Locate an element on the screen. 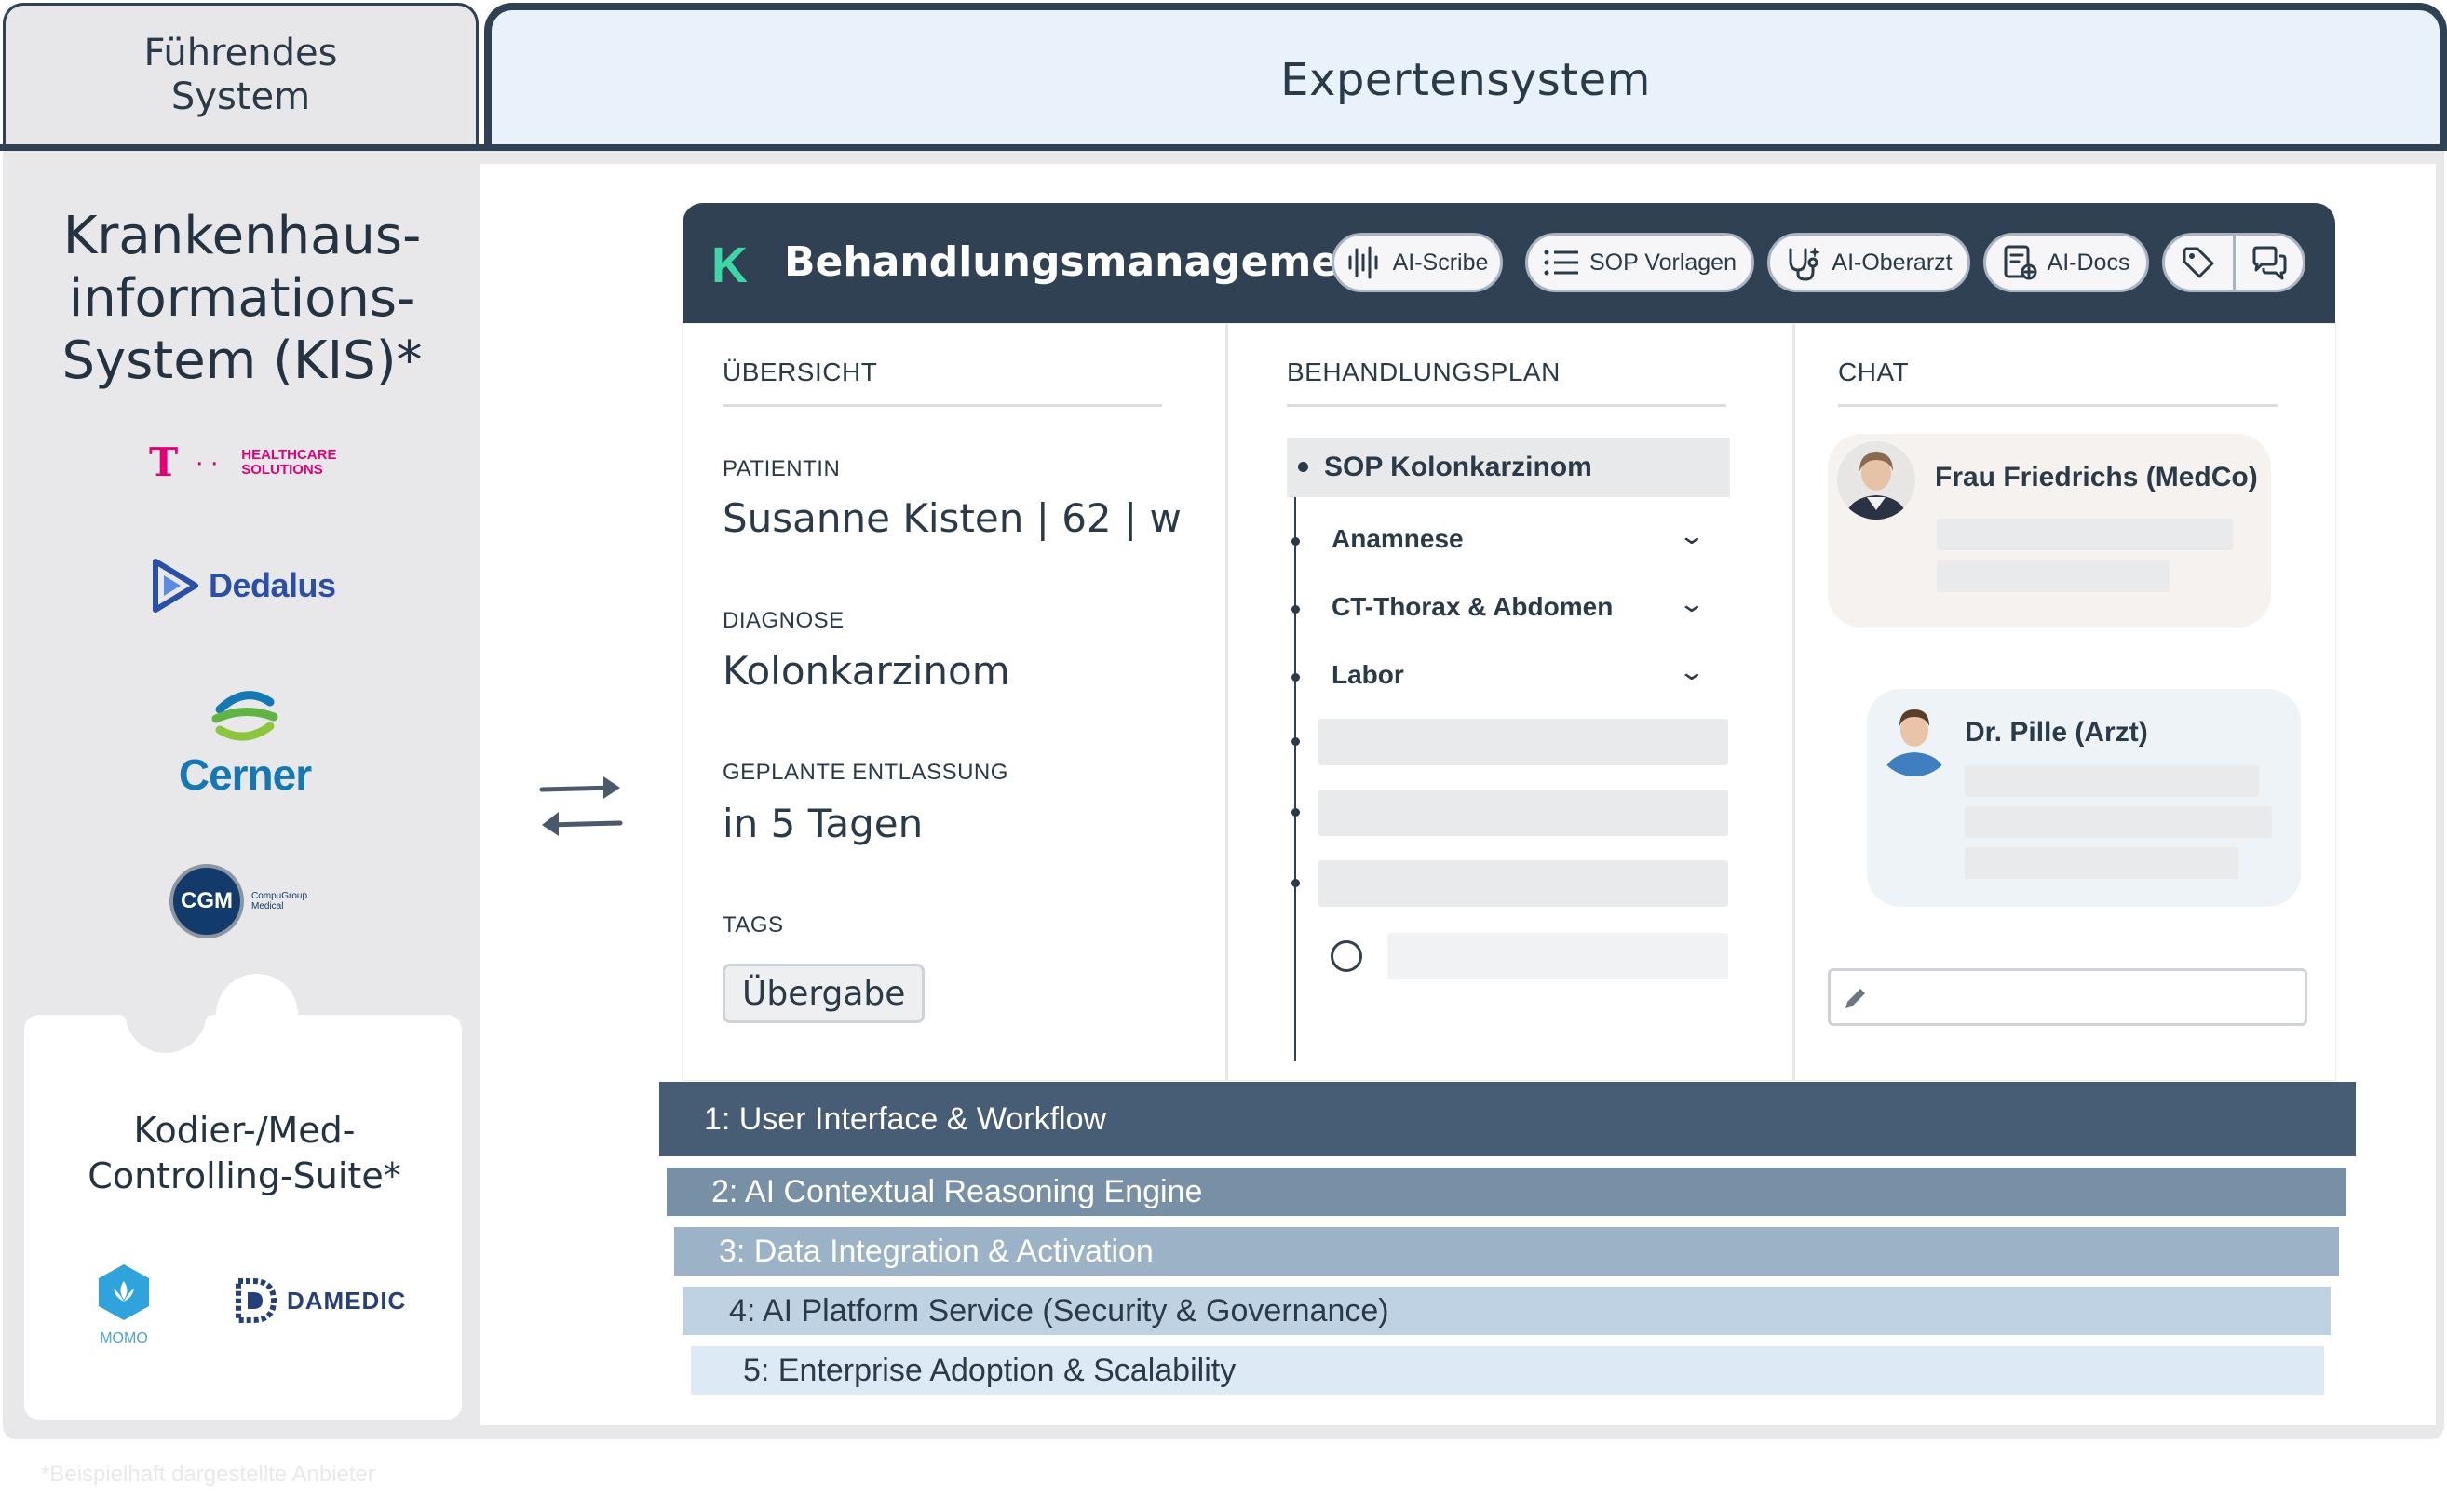  cgm-logo-subtitle: CompuGroup Medical is located at coordinates (279, 901).